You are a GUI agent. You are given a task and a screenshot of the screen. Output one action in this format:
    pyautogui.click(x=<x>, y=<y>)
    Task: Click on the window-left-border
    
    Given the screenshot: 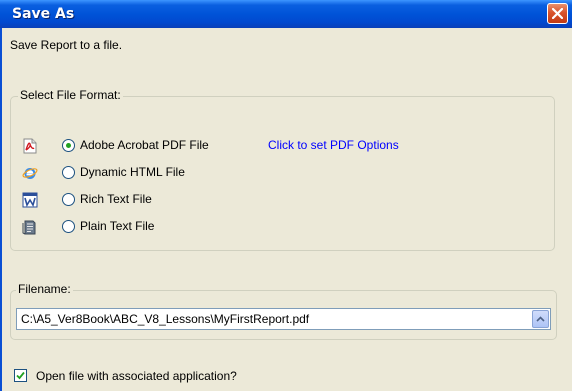 What is the action you would take?
    pyautogui.click(x=1, y=209)
    